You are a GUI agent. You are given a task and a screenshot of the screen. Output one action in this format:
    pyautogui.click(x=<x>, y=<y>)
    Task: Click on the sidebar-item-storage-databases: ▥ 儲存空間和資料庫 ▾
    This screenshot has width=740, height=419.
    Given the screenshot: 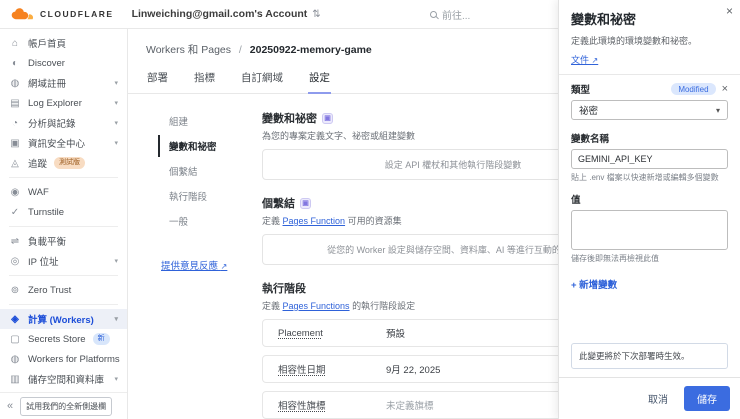 What is the action you would take?
    pyautogui.click(x=63, y=379)
    